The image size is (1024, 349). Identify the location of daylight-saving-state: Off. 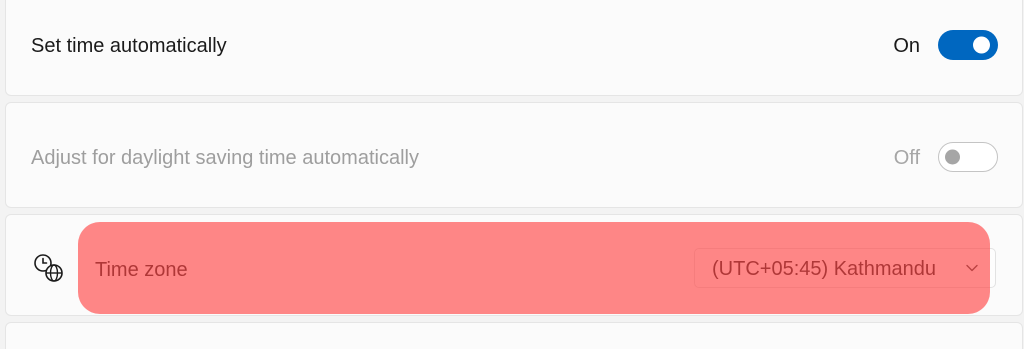
(906, 158).